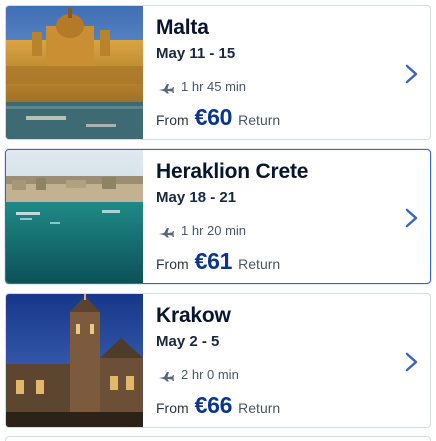 The width and height of the screenshot is (436, 441). I want to click on flight-duration-row: 2 hr 0 min, so click(198, 374).